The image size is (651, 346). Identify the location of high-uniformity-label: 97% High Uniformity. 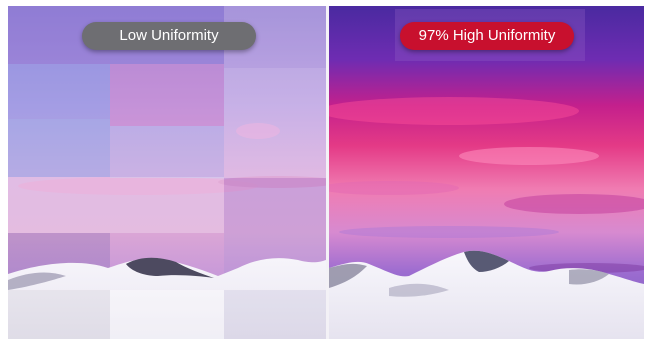
(487, 36).